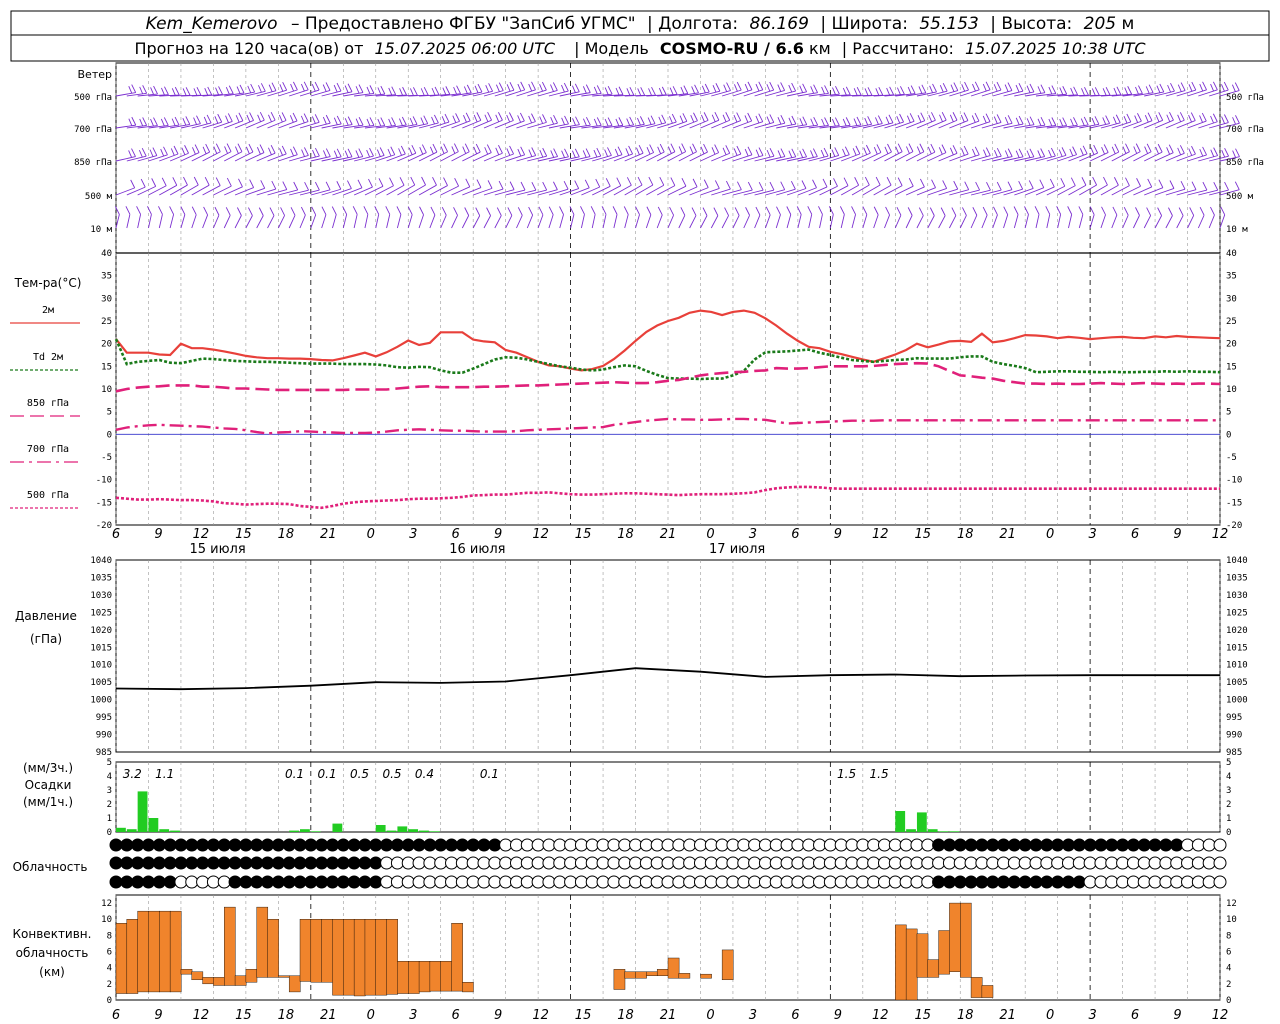 This screenshot has height=1024, width=1280. I want to click on precip-bar, so click(921, 822).